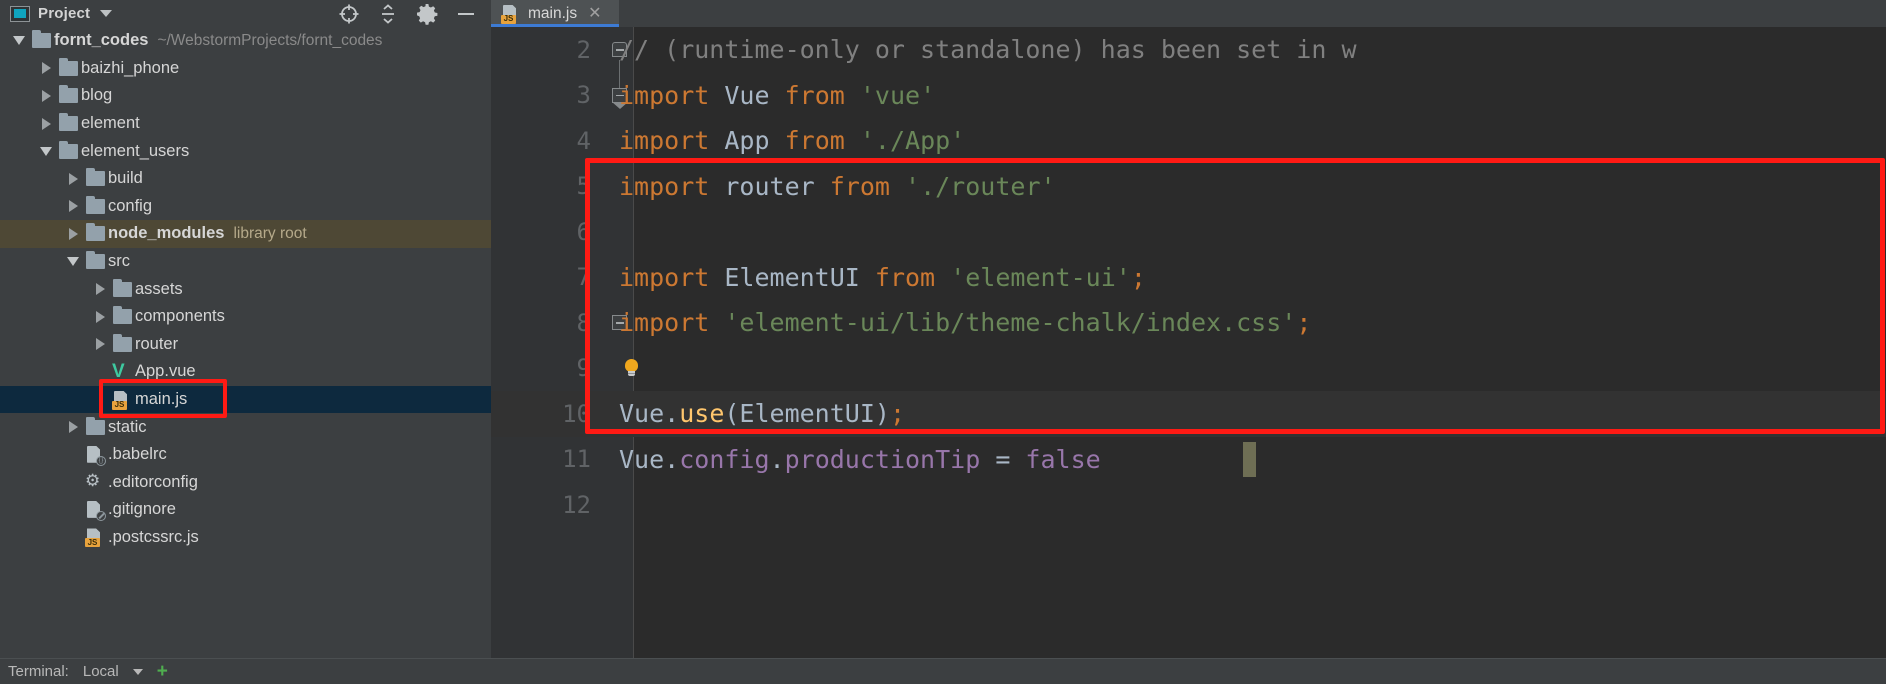 The height and width of the screenshot is (684, 1886). Describe the element at coordinates (631, 368) in the screenshot. I see `intention-bulb-icon` at that location.